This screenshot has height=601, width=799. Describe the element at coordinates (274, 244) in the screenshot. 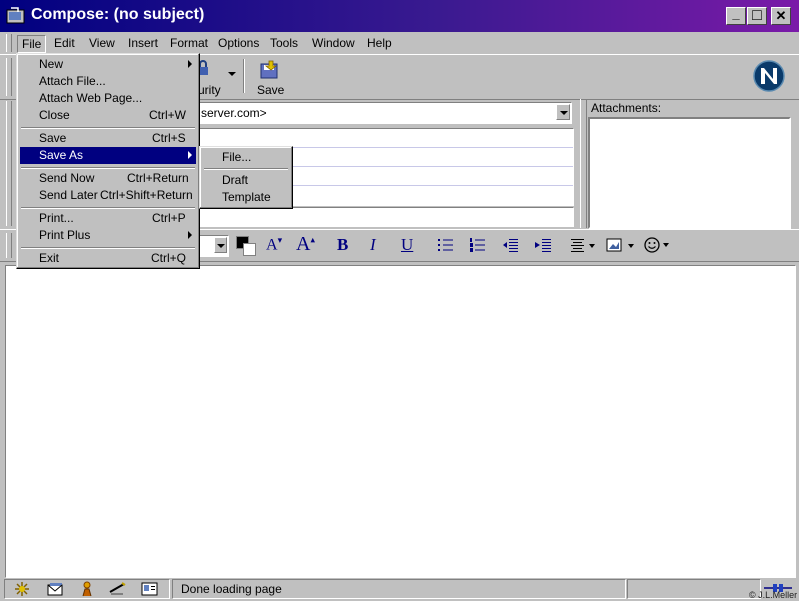

I see `decrease-font-icon: A▾` at that location.